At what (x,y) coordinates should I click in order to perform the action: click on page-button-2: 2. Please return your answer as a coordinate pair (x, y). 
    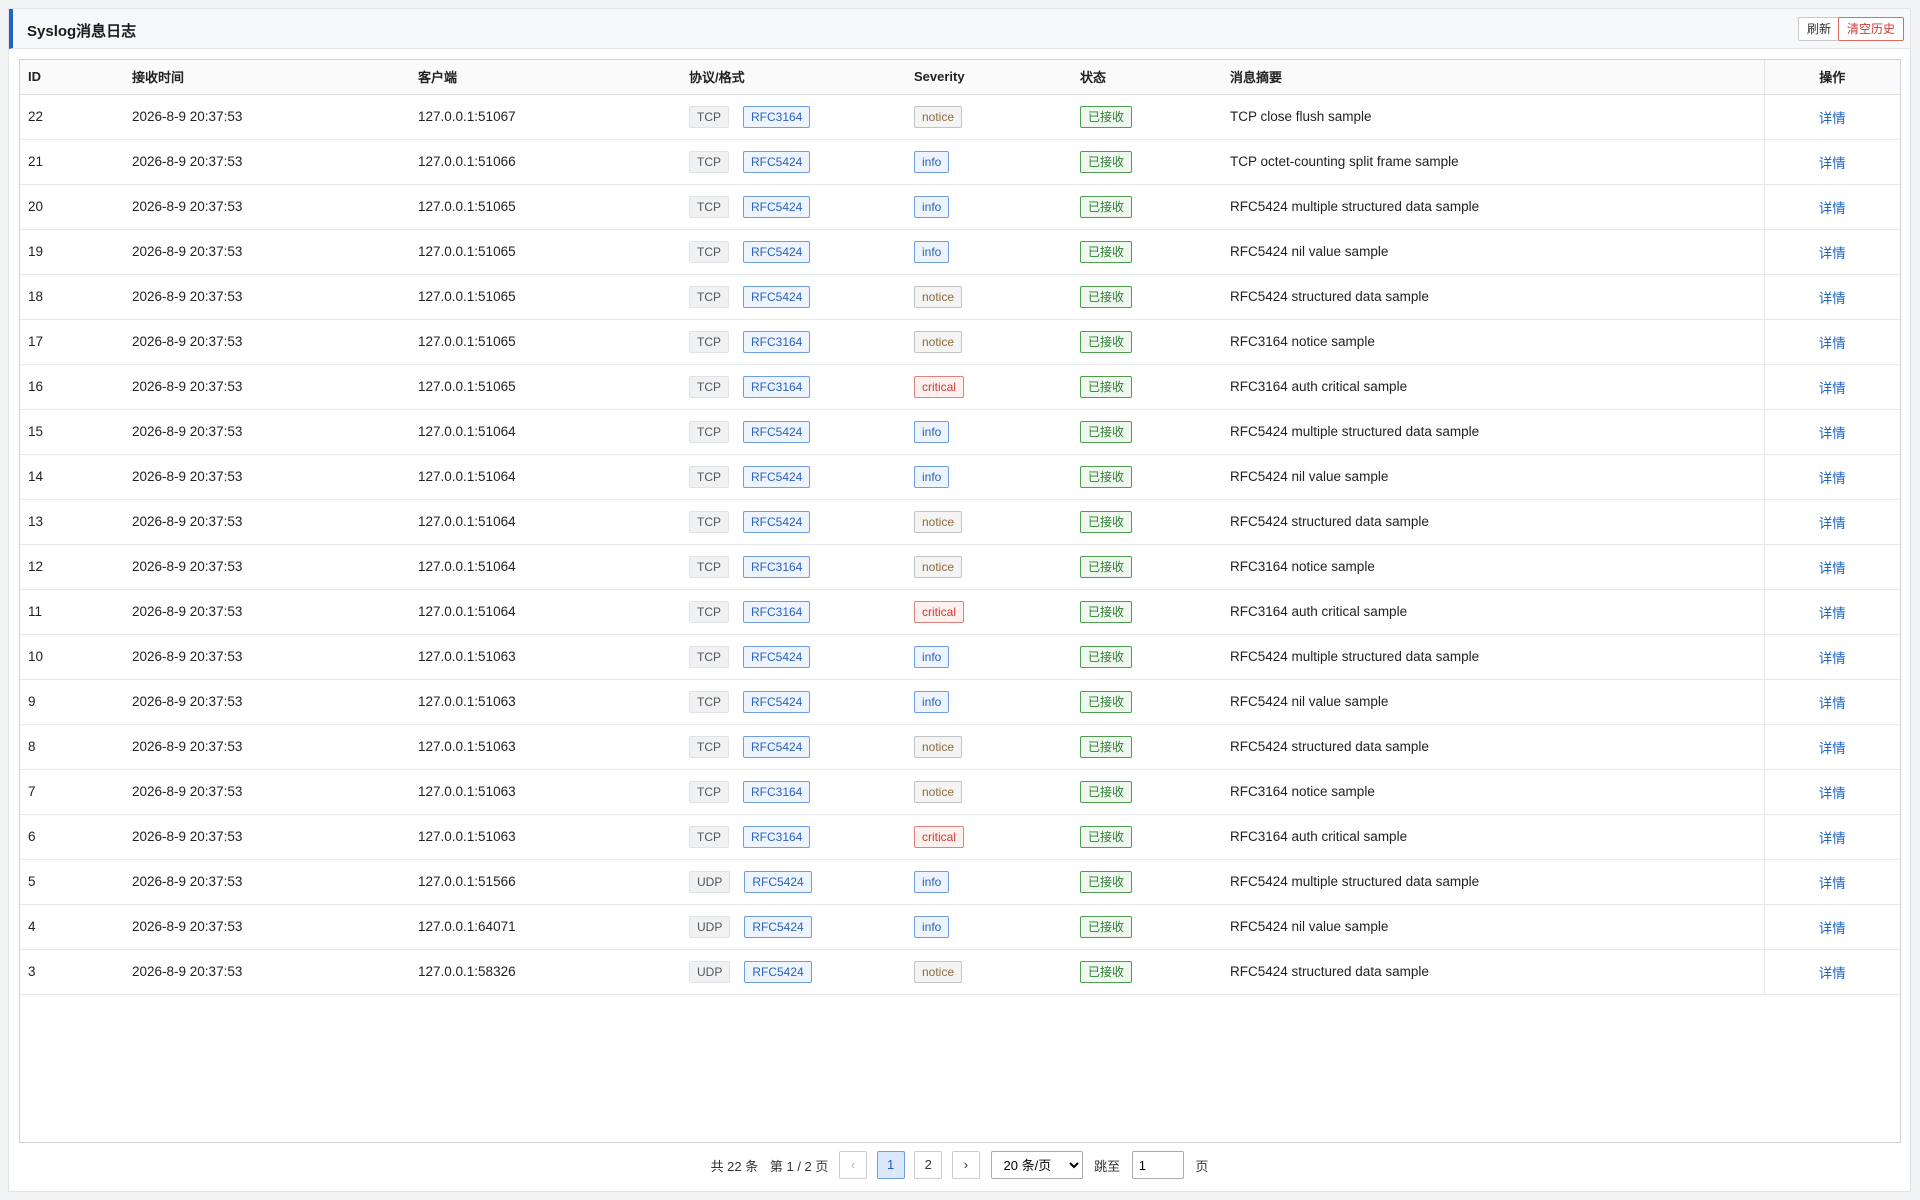
    Looking at the image, I should click on (928, 1165).